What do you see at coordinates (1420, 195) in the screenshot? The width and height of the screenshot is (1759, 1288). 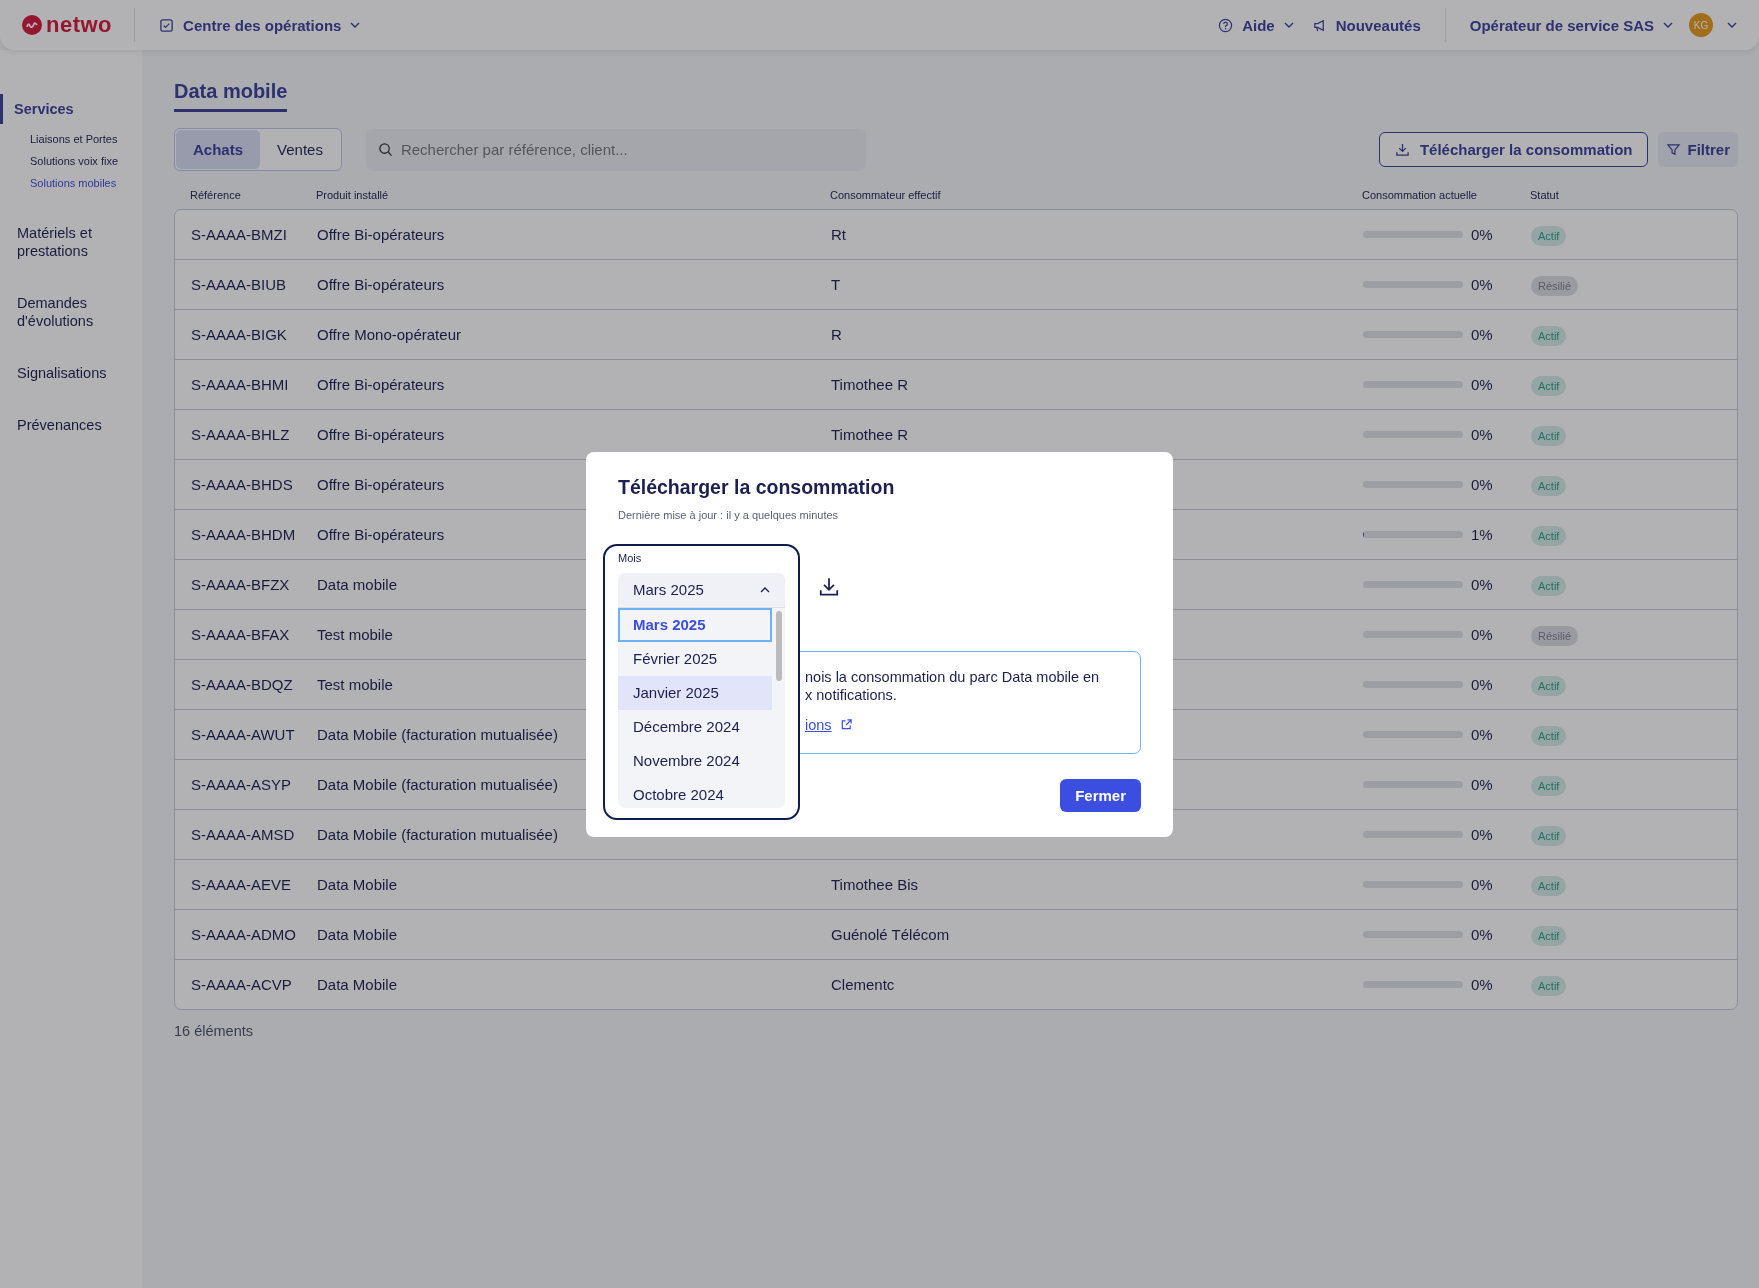 I see `column-header: Consommation actuelle` at bounding box center [1420, 195].